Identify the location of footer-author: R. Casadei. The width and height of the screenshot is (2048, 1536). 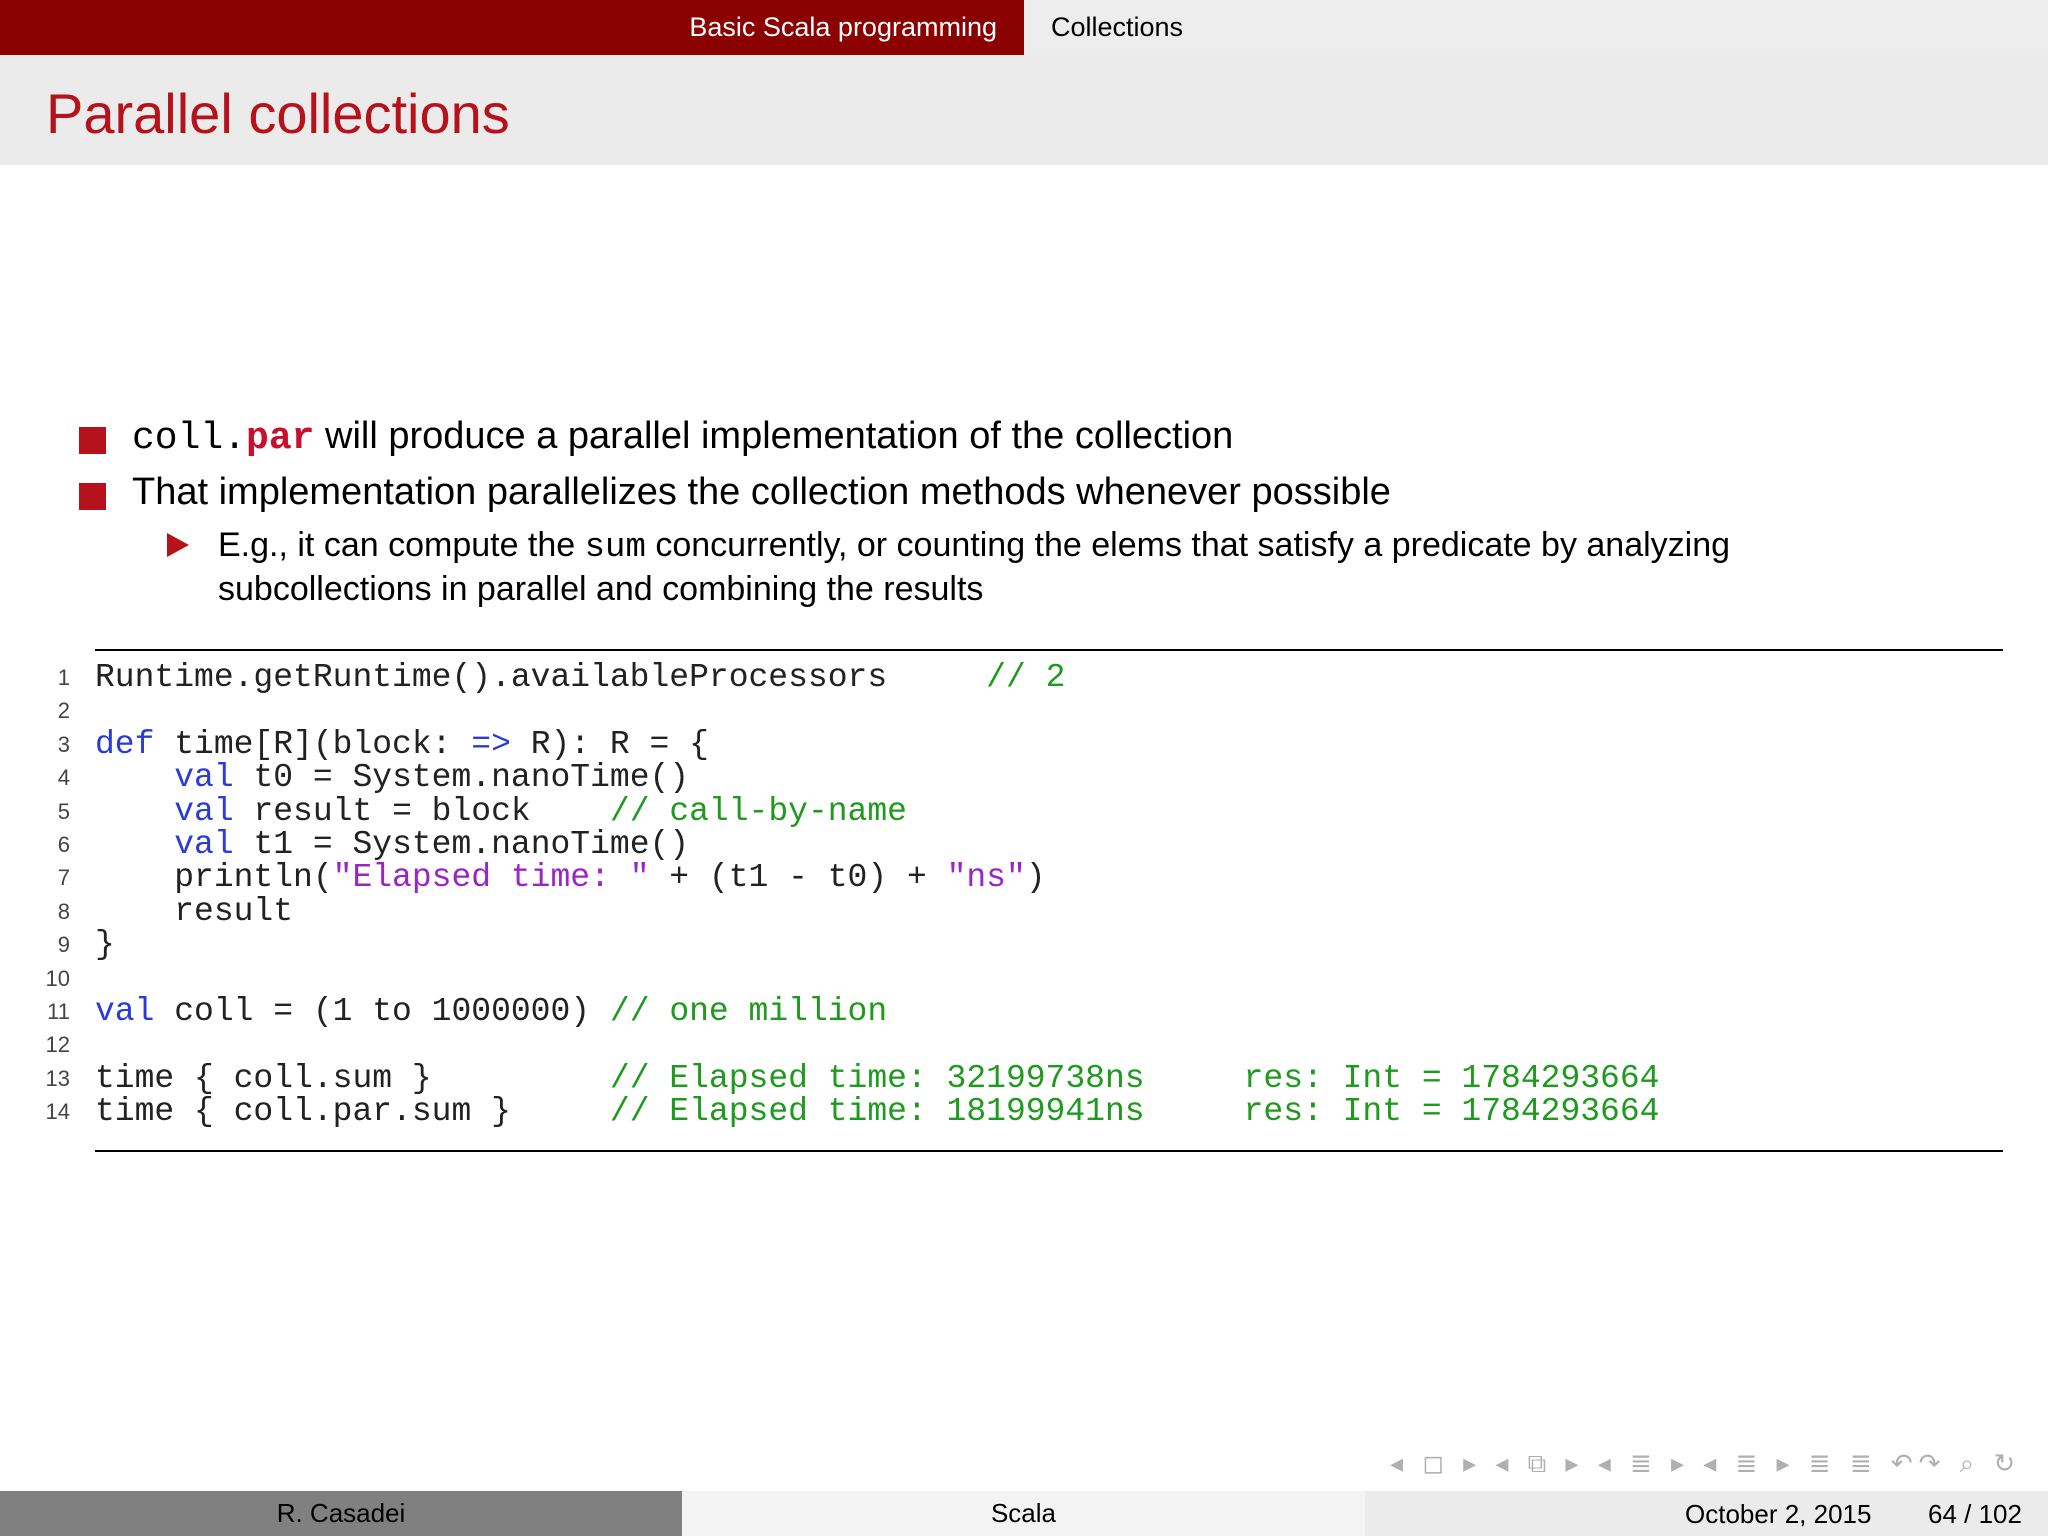
(341, 1513).